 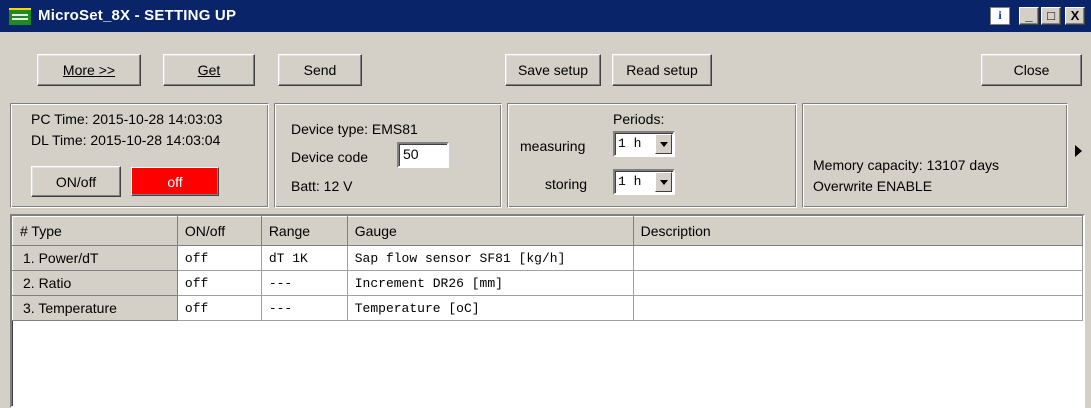 I want to click on overwrite-status: Overwrite ENABLE, so click(x=873, y=186).